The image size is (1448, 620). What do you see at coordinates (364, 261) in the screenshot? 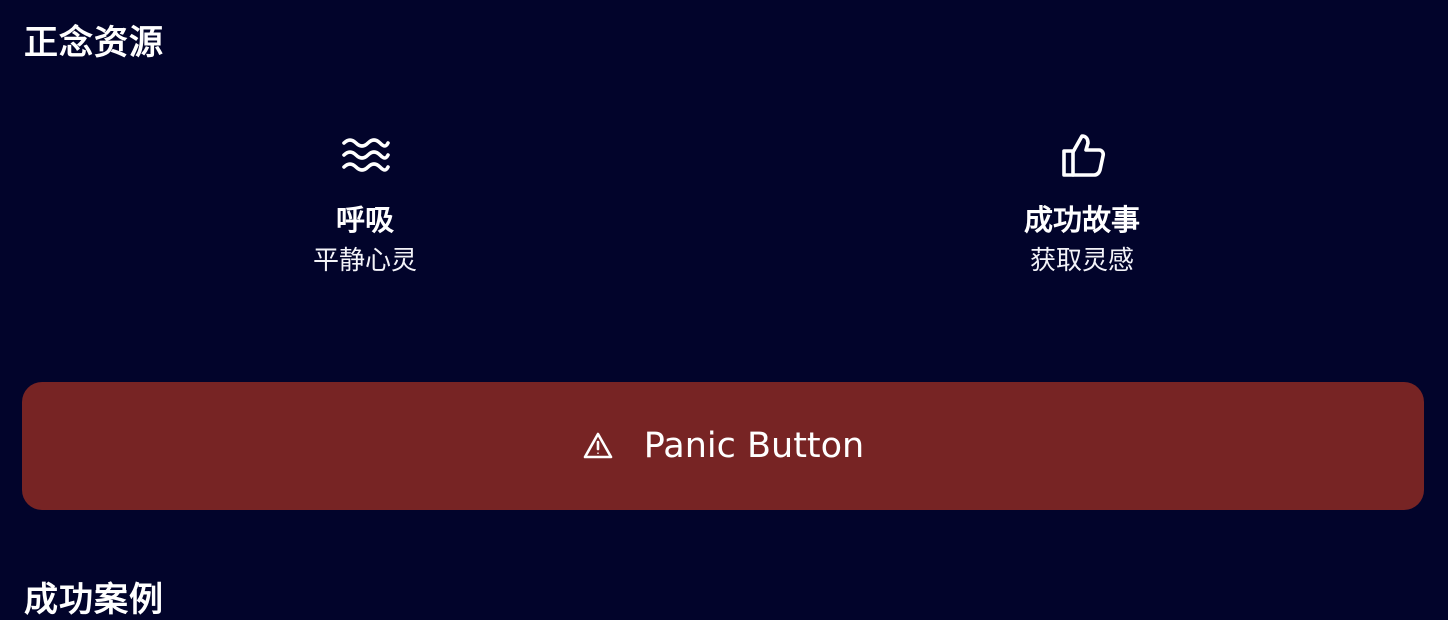
I see `breathe-subtitle: 平静心灵` at bounding box center [364, 261].